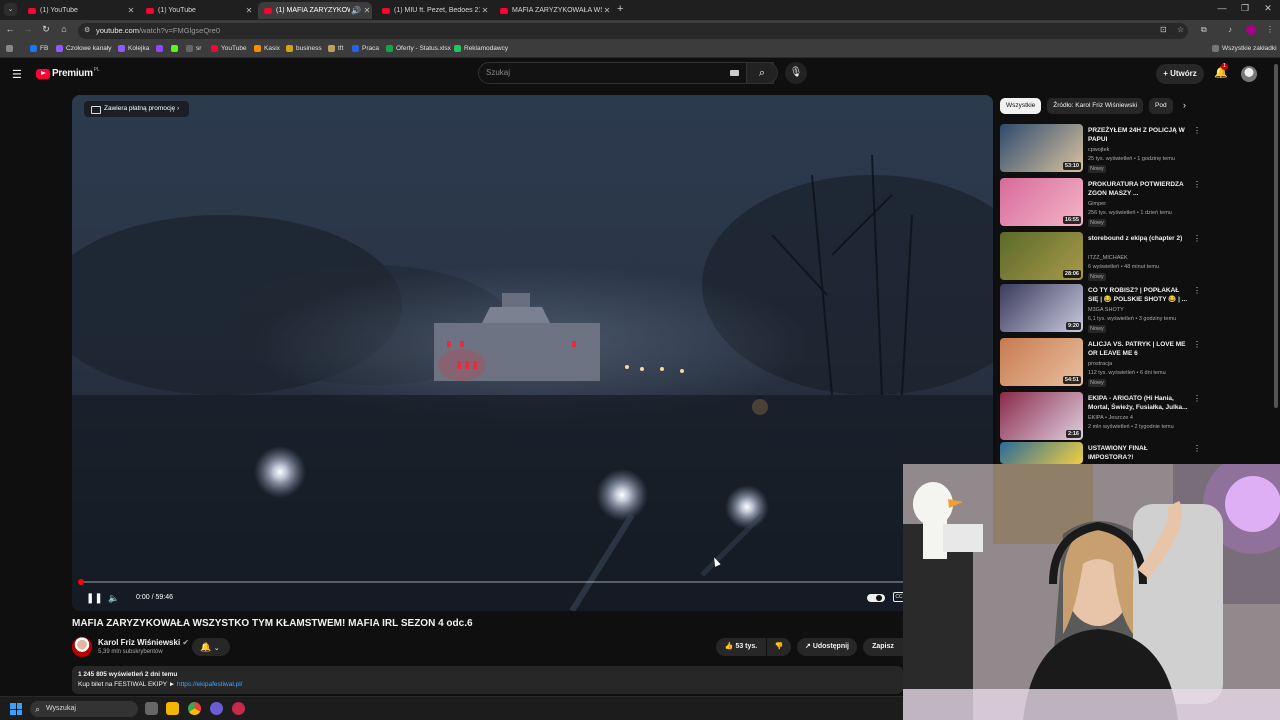  Describe the element at coordinates (335, 48) in the screenshot. I see `bookmark-tft: tft` at that location.